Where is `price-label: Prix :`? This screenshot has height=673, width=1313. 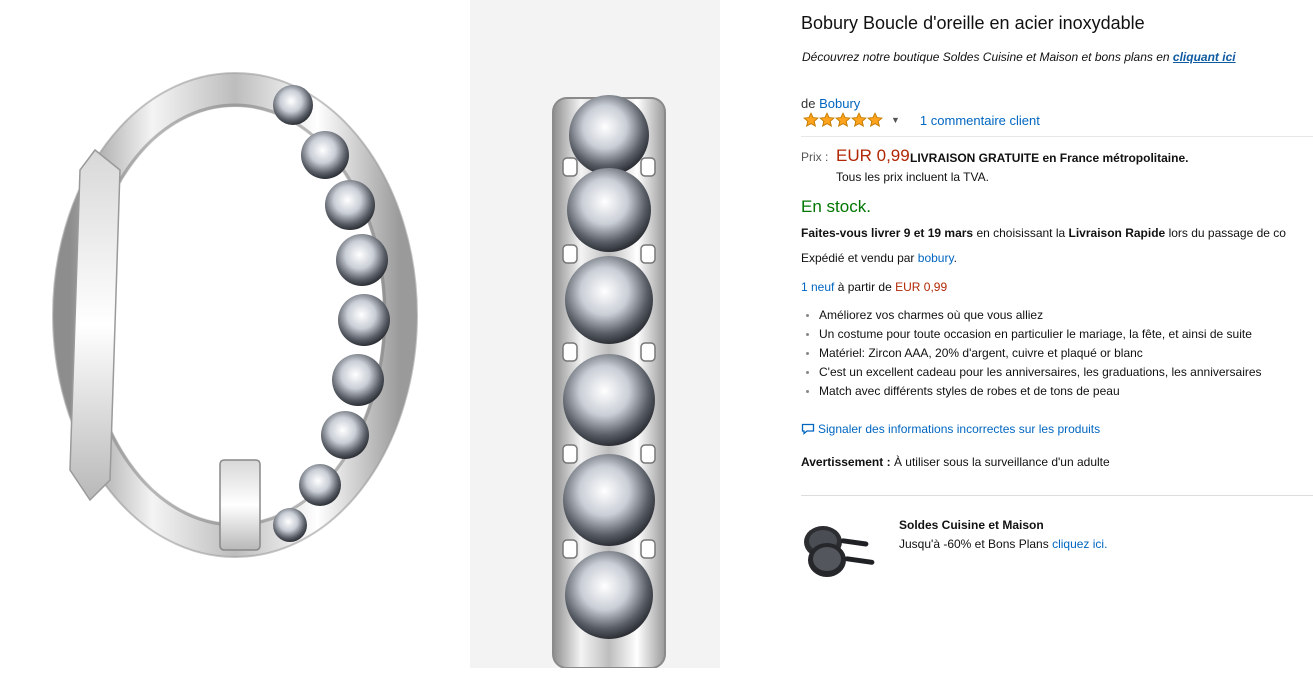
price-label: Prix : is located at coordinates (815, 157).